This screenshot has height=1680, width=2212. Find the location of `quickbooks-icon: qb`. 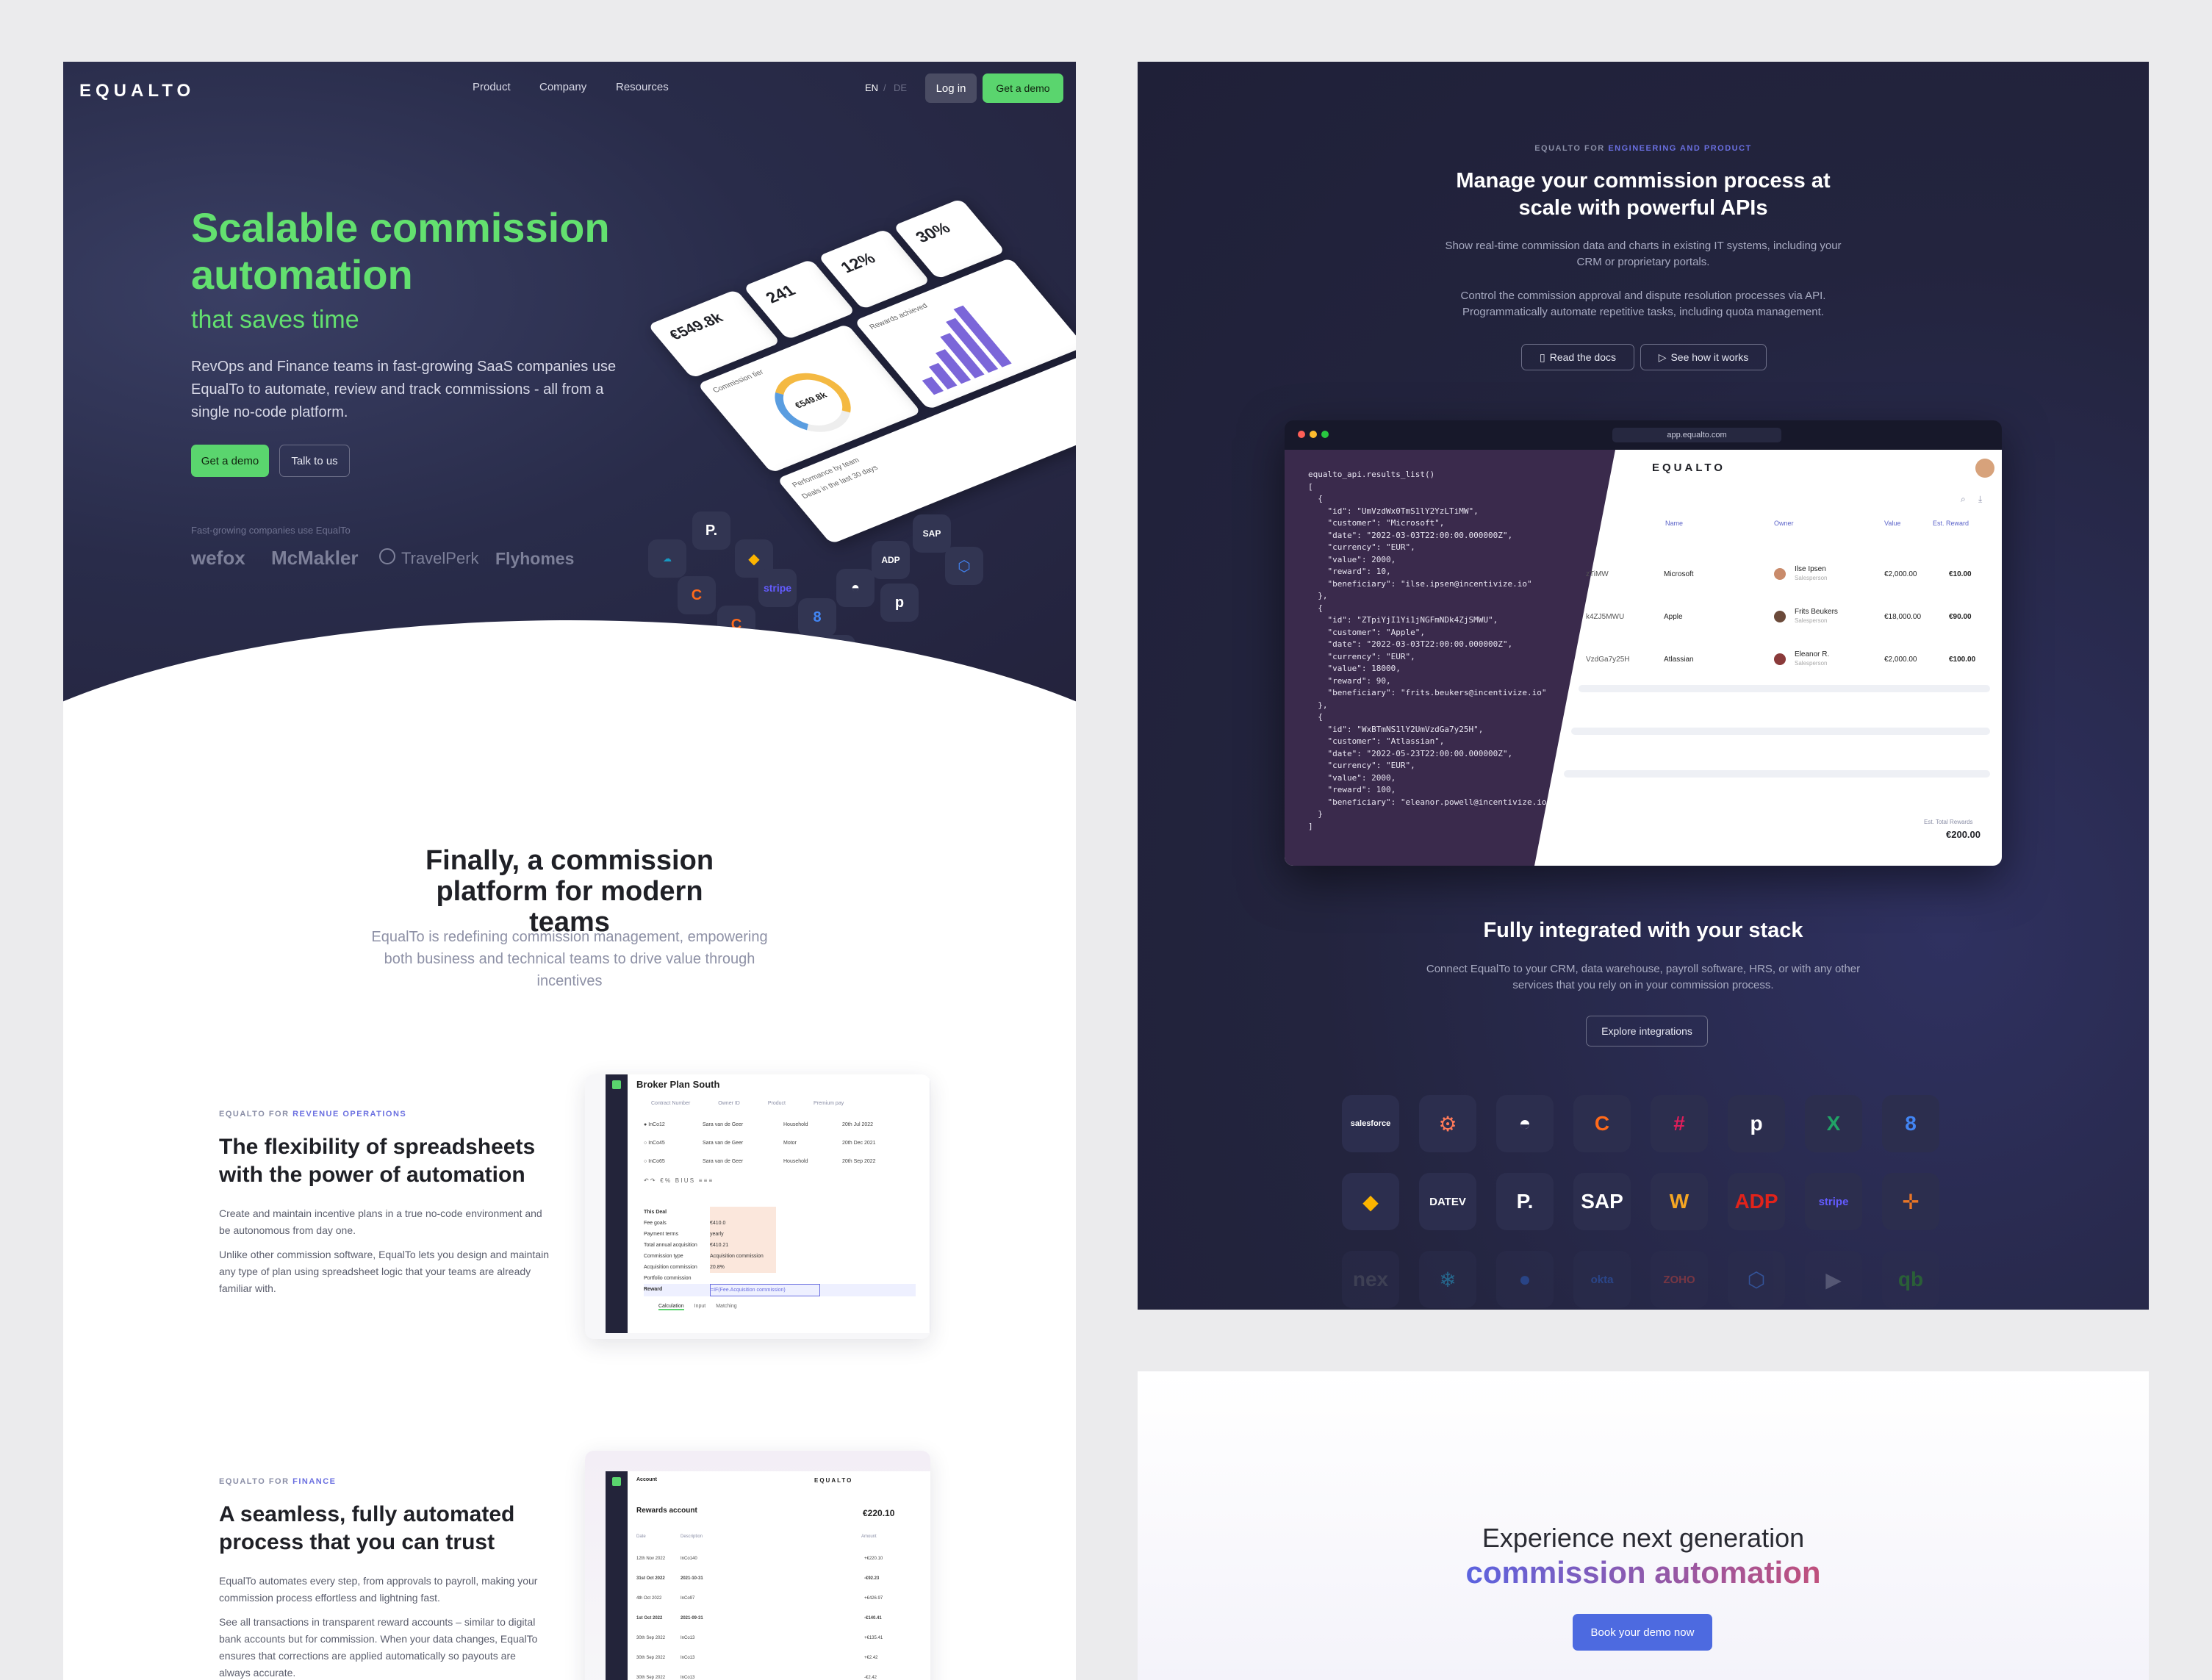

quickbooks-icon: qb is located at coordinates (1910, 1279).